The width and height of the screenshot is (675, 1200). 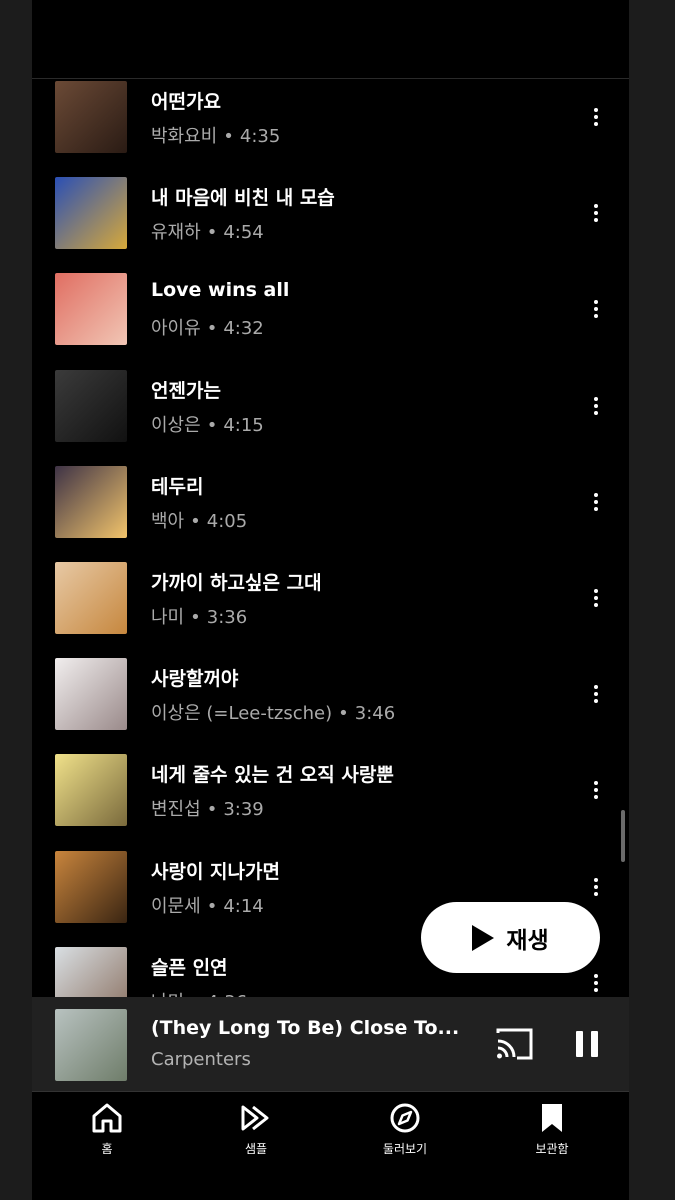 I want to click on track-row: 가까이 하고싶은 그대나미 • 3:36, so click(x=330, y=610).